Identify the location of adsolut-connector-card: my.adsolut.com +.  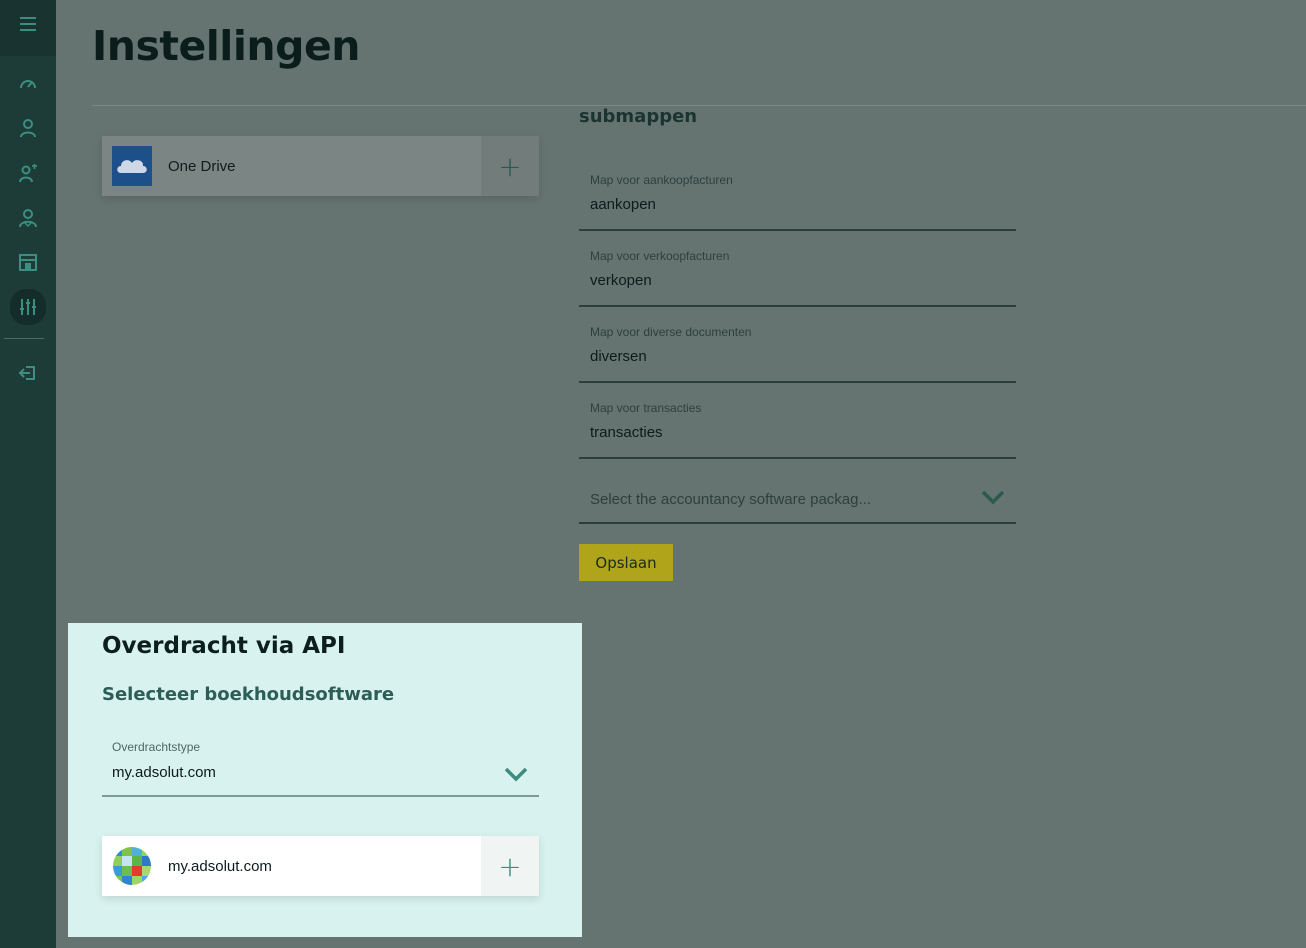
(320, 866).